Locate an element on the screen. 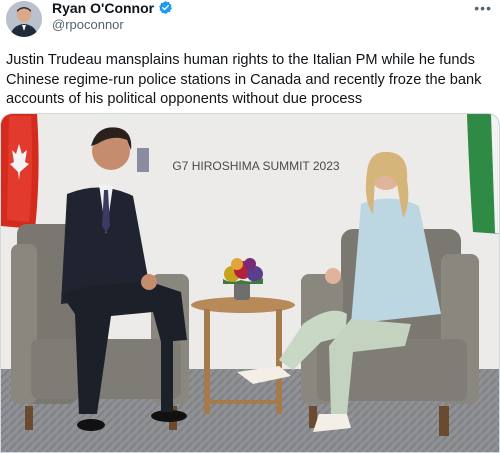  more-options-icon: ••• is located at coordinates (483, 8).